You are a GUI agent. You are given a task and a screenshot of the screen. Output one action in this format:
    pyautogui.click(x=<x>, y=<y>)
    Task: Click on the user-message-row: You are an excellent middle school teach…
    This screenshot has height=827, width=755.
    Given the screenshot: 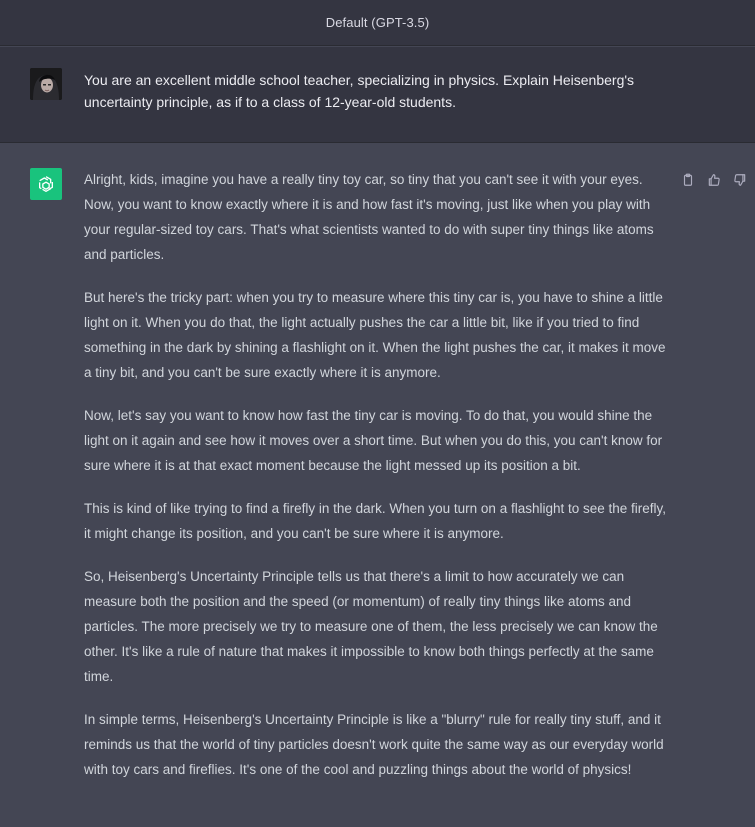 What is the action you would take?
    pyautogui.click(x=377, y=95)
    